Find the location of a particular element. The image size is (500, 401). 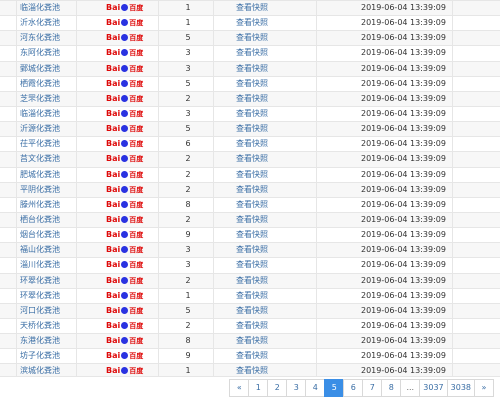

keyword-link: 栖霞化粪池 is located at coordinates (55, 84).